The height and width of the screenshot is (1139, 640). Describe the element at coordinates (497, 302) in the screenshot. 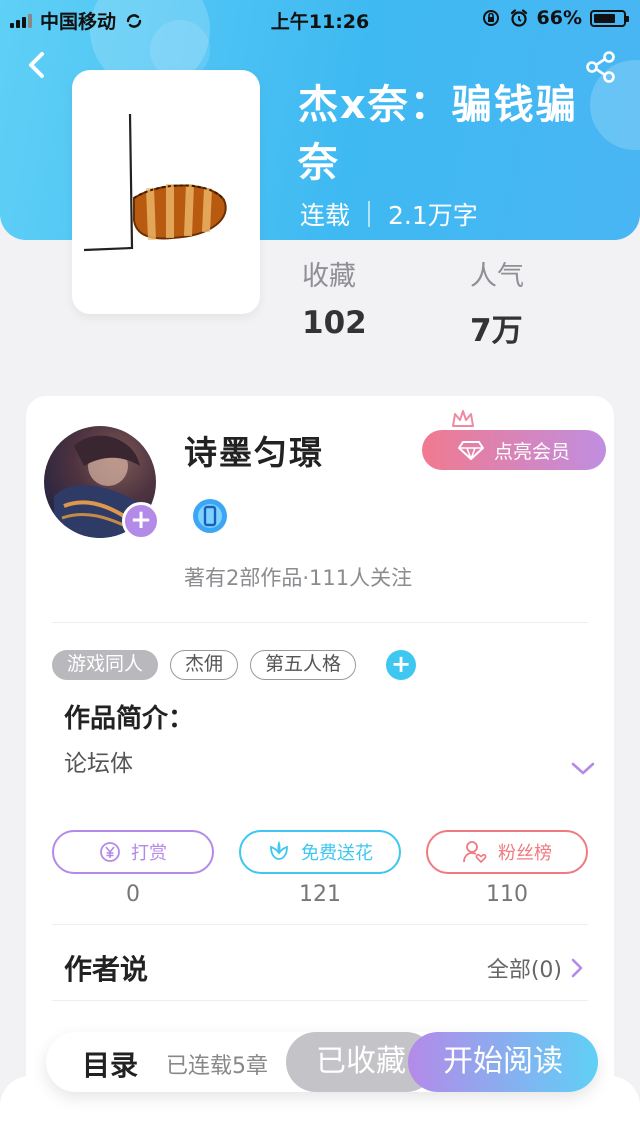

I see `stat-popularity: 人气 7万` at that location.